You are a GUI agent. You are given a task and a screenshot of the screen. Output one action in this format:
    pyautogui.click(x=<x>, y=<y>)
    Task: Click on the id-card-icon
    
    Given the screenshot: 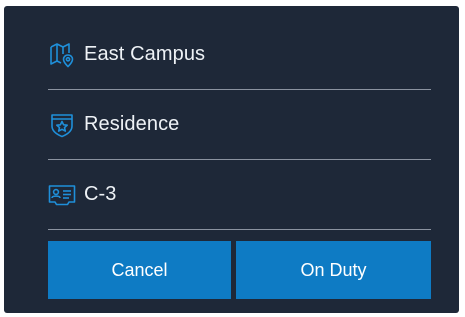 What is the action you would take?
    pyautogui.click(x=62, y=195)
    